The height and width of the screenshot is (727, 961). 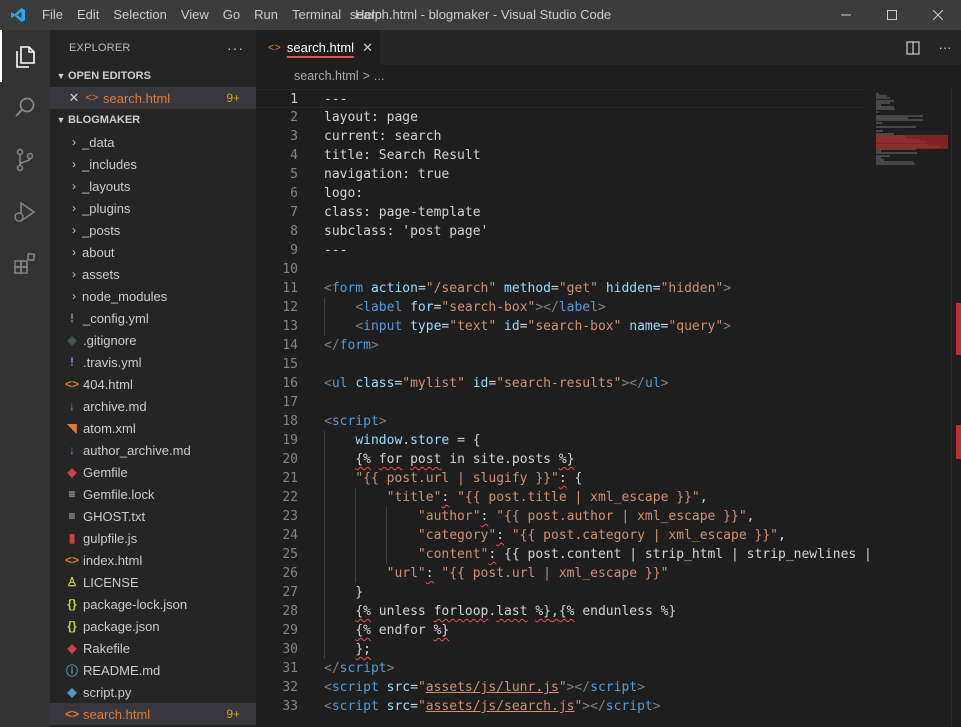 I want to click on file-item: ▮ gulpfile.js, so click(x=153, y=538).